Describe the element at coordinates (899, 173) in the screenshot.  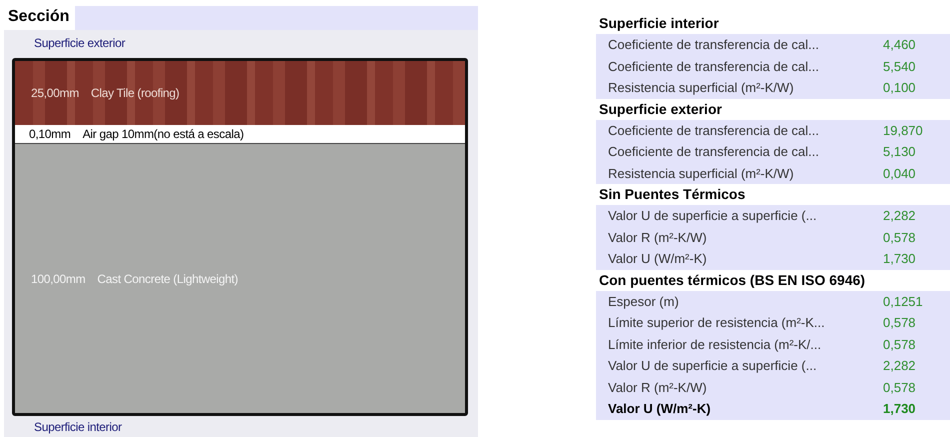
I see `property-value: 0,040` at that location.